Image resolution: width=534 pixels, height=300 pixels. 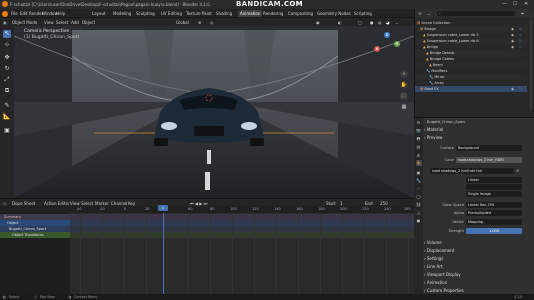 I want to click on tab-uv-editing: UV Editing, so click(x=171, y=13).